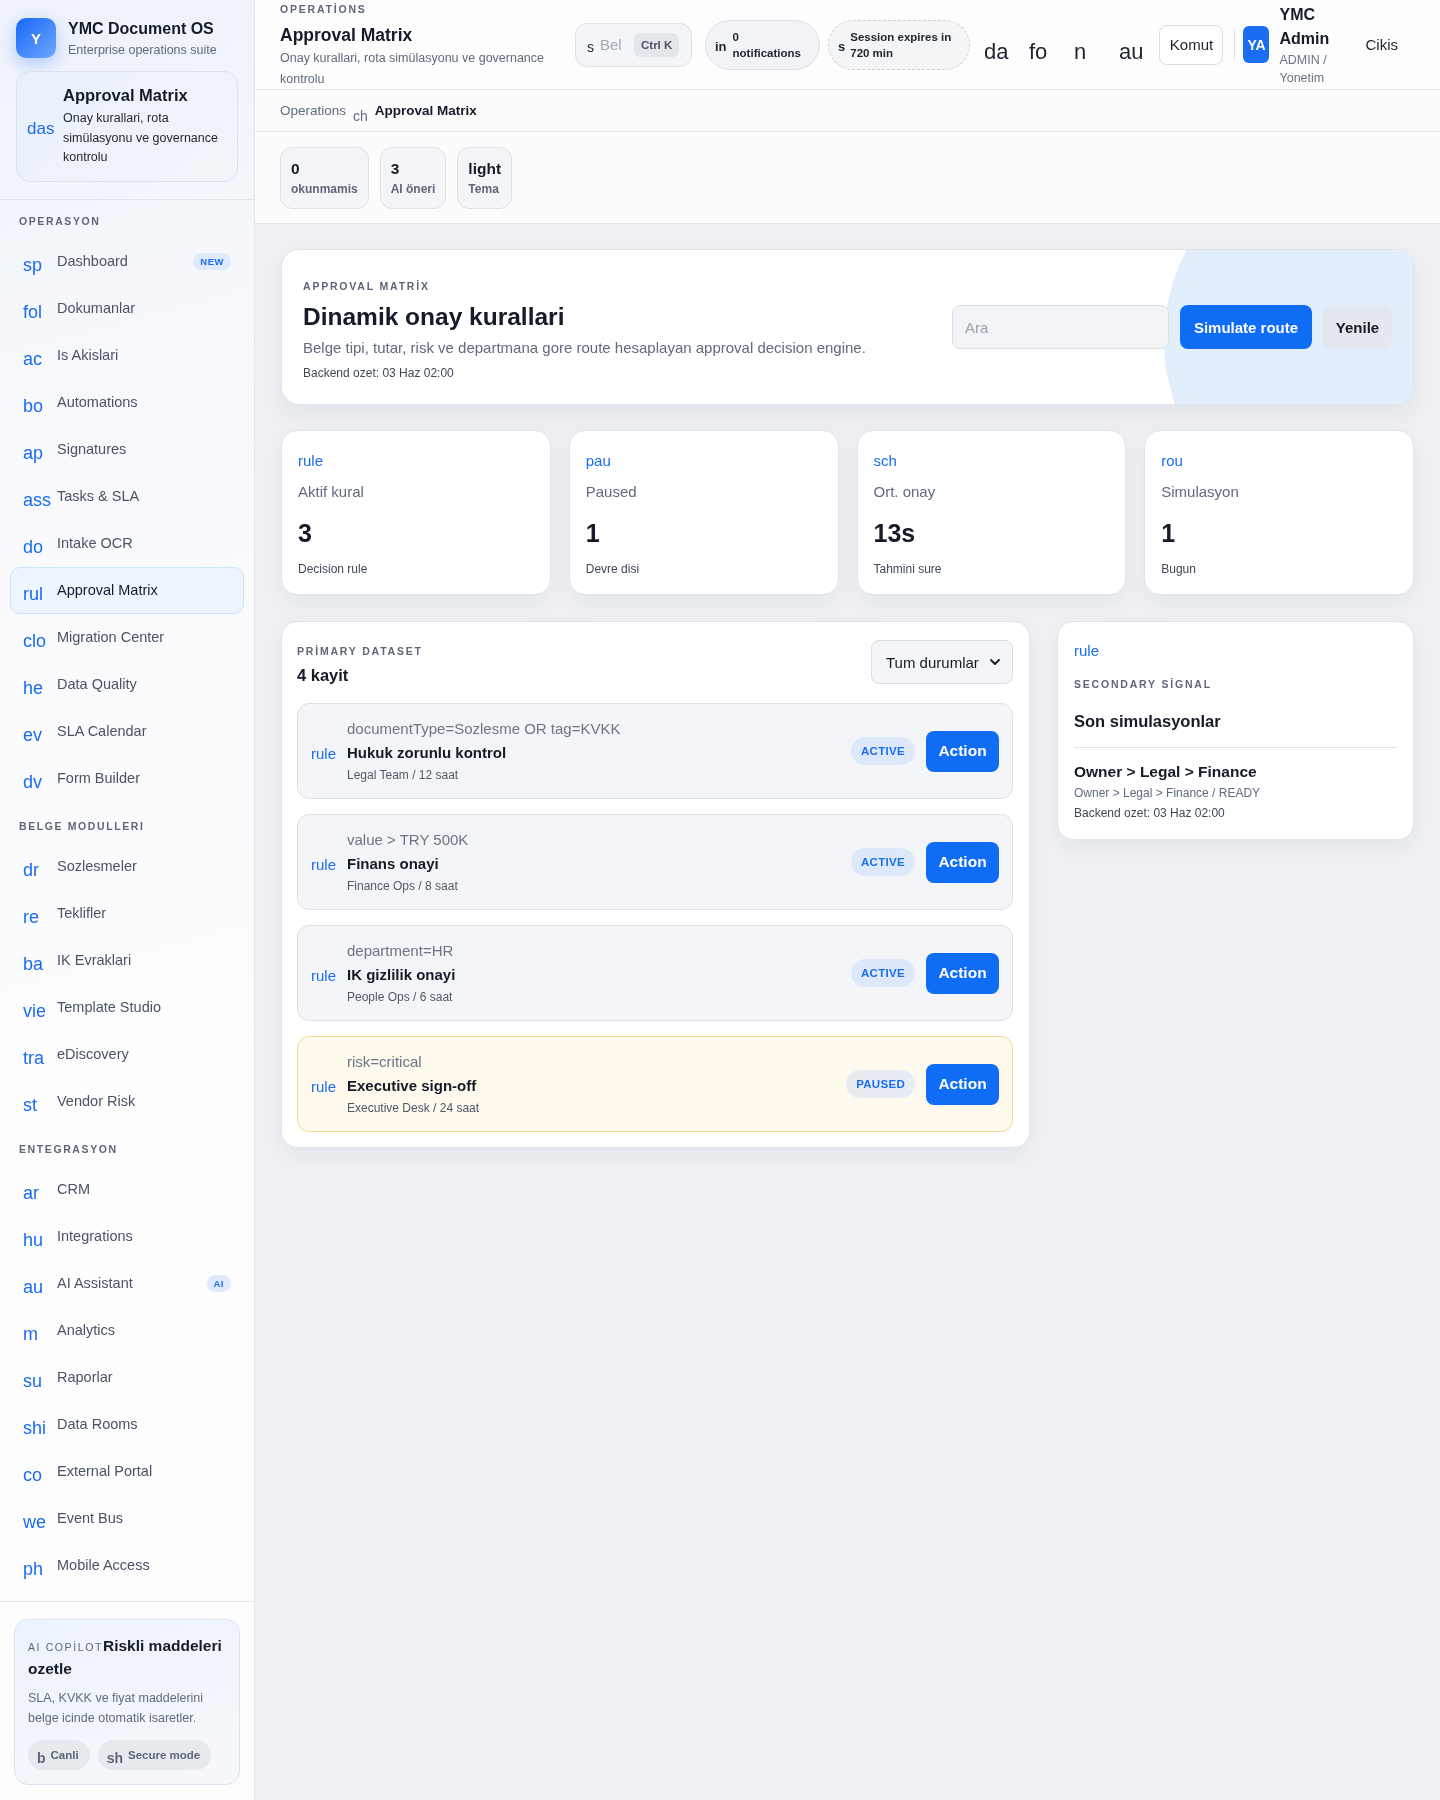 Image resolution: width=1440 pixels, height=1800 pixels. I want to click on toolbar-button: fo, so click(1051, 51).